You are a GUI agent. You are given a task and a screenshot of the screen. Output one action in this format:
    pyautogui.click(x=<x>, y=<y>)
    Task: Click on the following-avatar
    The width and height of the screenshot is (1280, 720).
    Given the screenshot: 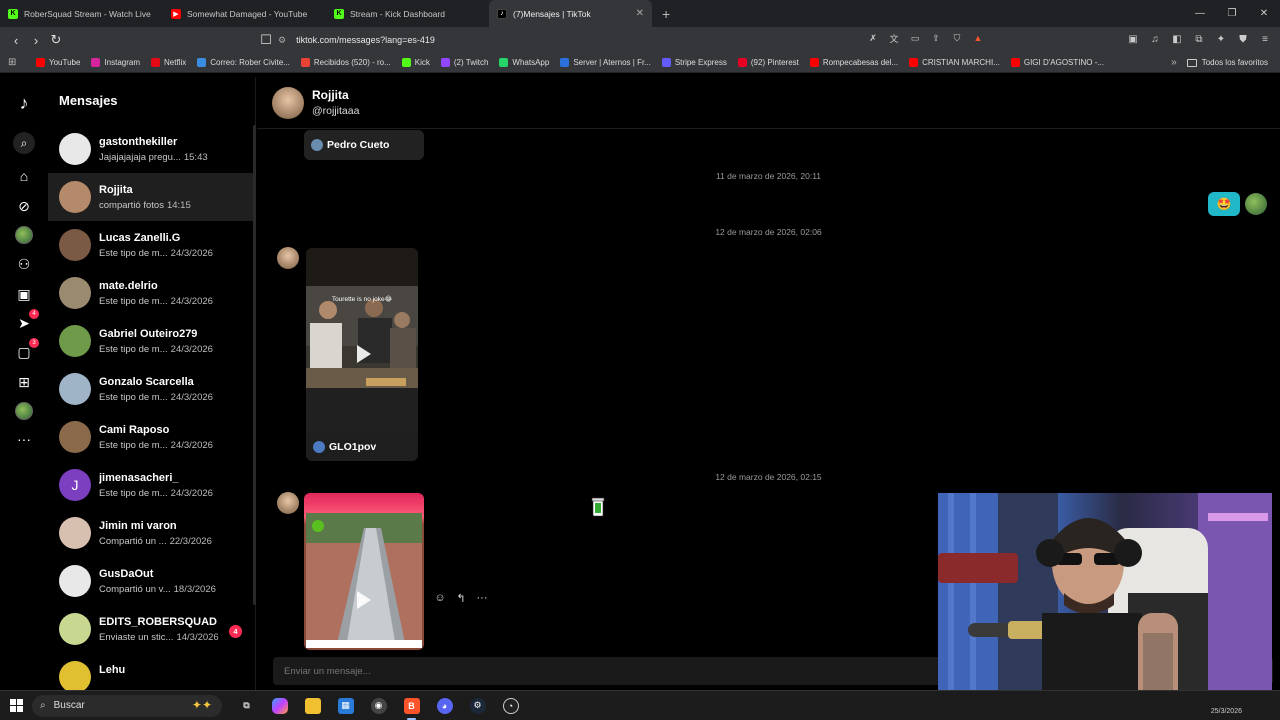 What is the action you would take?
    pyautogui.click(x=24, y=235)
    